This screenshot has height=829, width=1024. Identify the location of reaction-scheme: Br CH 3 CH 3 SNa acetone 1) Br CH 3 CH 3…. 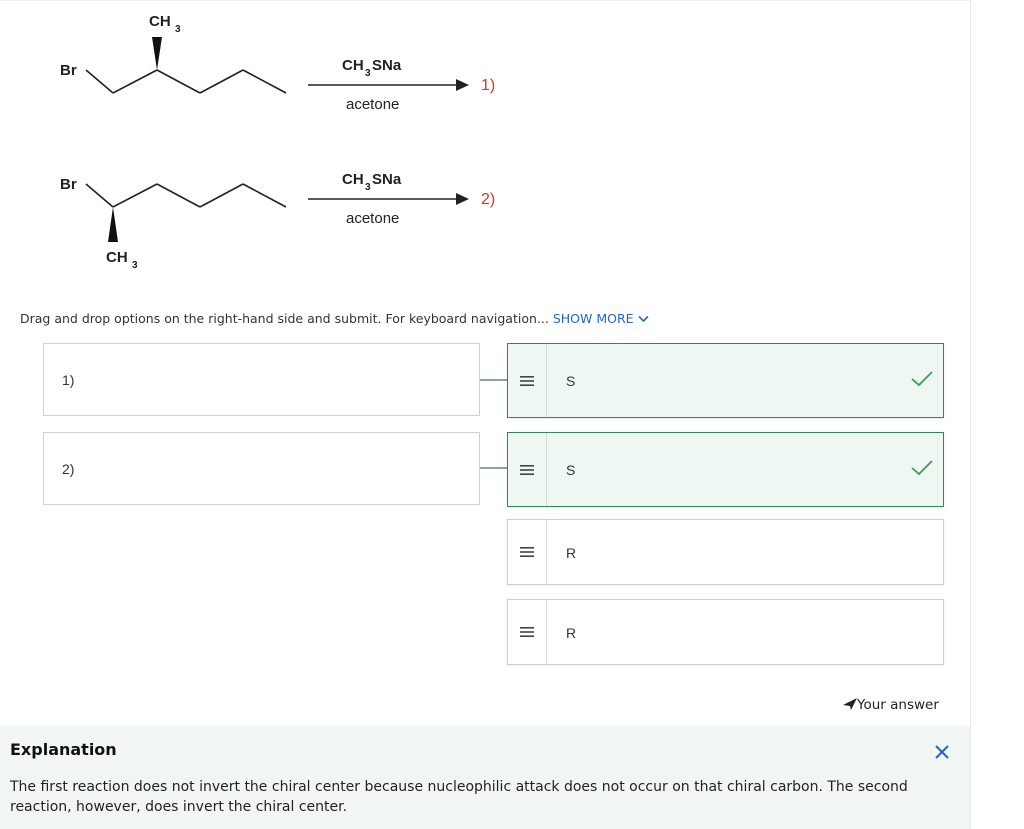
(277, 142).